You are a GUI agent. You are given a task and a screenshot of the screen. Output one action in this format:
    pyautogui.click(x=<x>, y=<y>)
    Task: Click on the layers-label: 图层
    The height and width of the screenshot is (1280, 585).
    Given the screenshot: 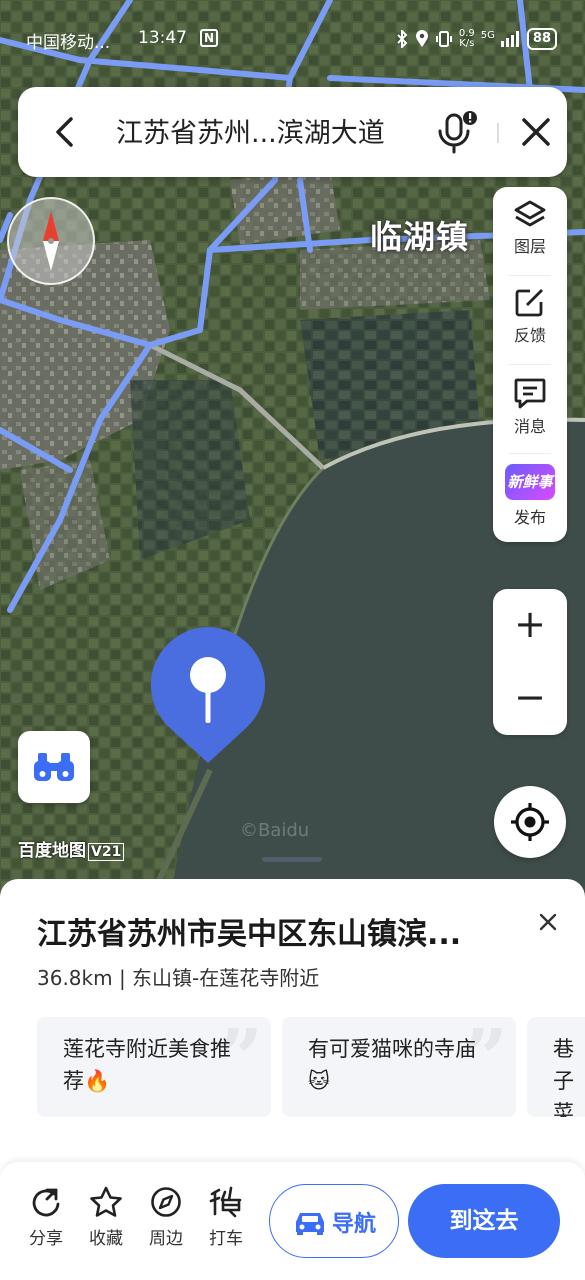 What is the action you would take?
    pyautogui.click(x=529, y=246)
    